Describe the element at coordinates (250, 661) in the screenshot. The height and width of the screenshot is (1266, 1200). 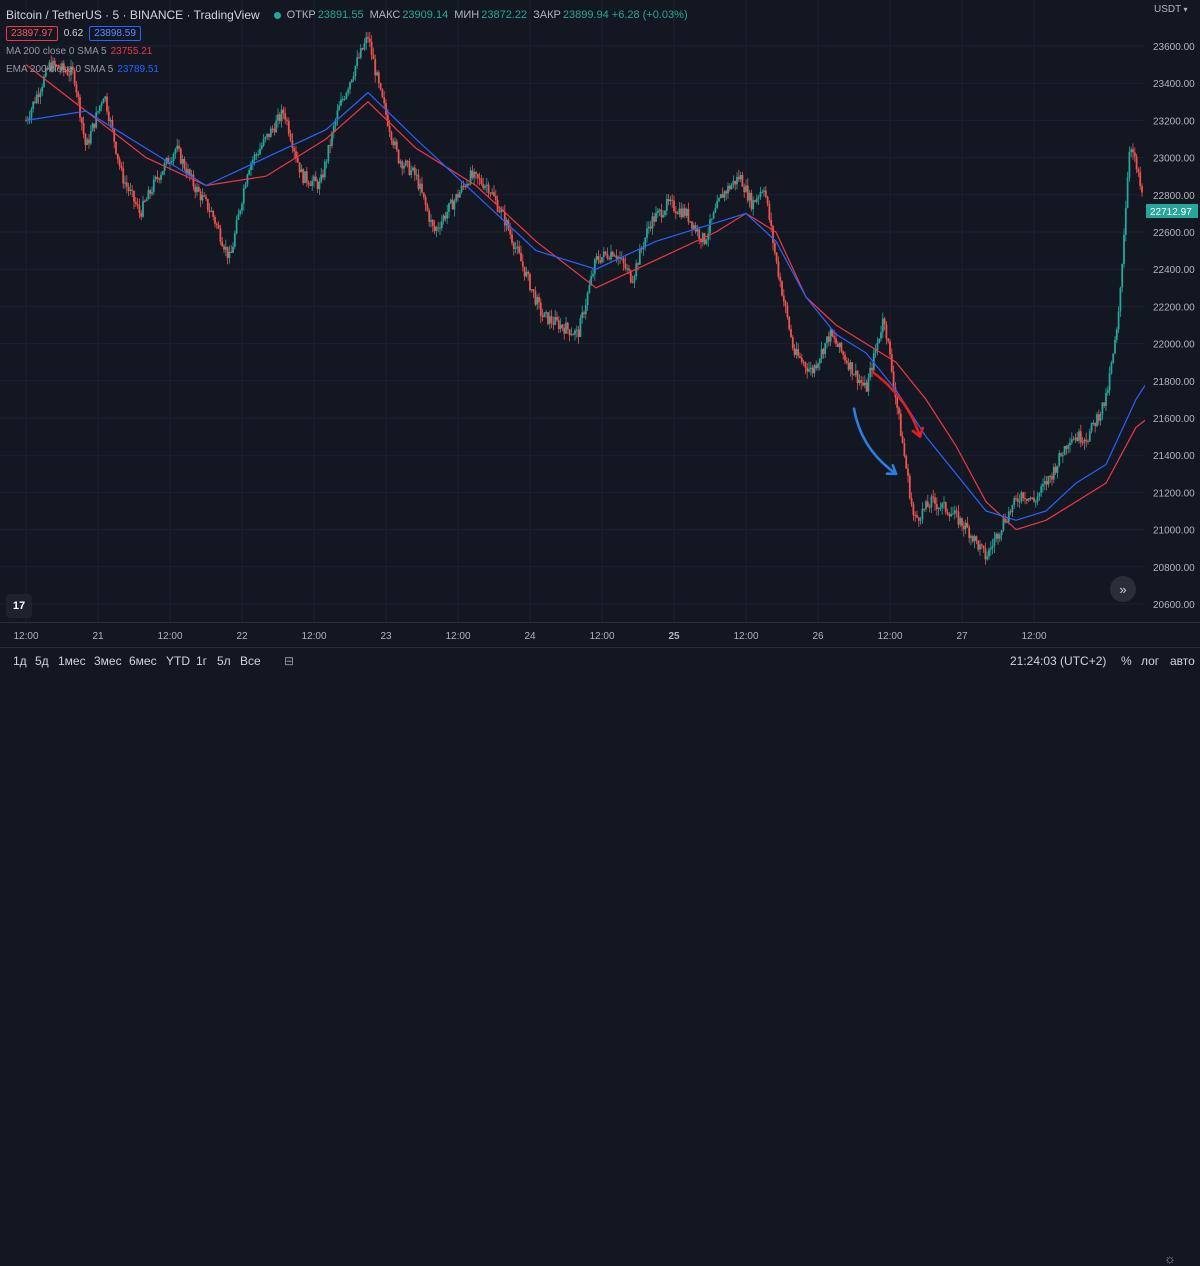
I see `range-all-button: Все` at that location.